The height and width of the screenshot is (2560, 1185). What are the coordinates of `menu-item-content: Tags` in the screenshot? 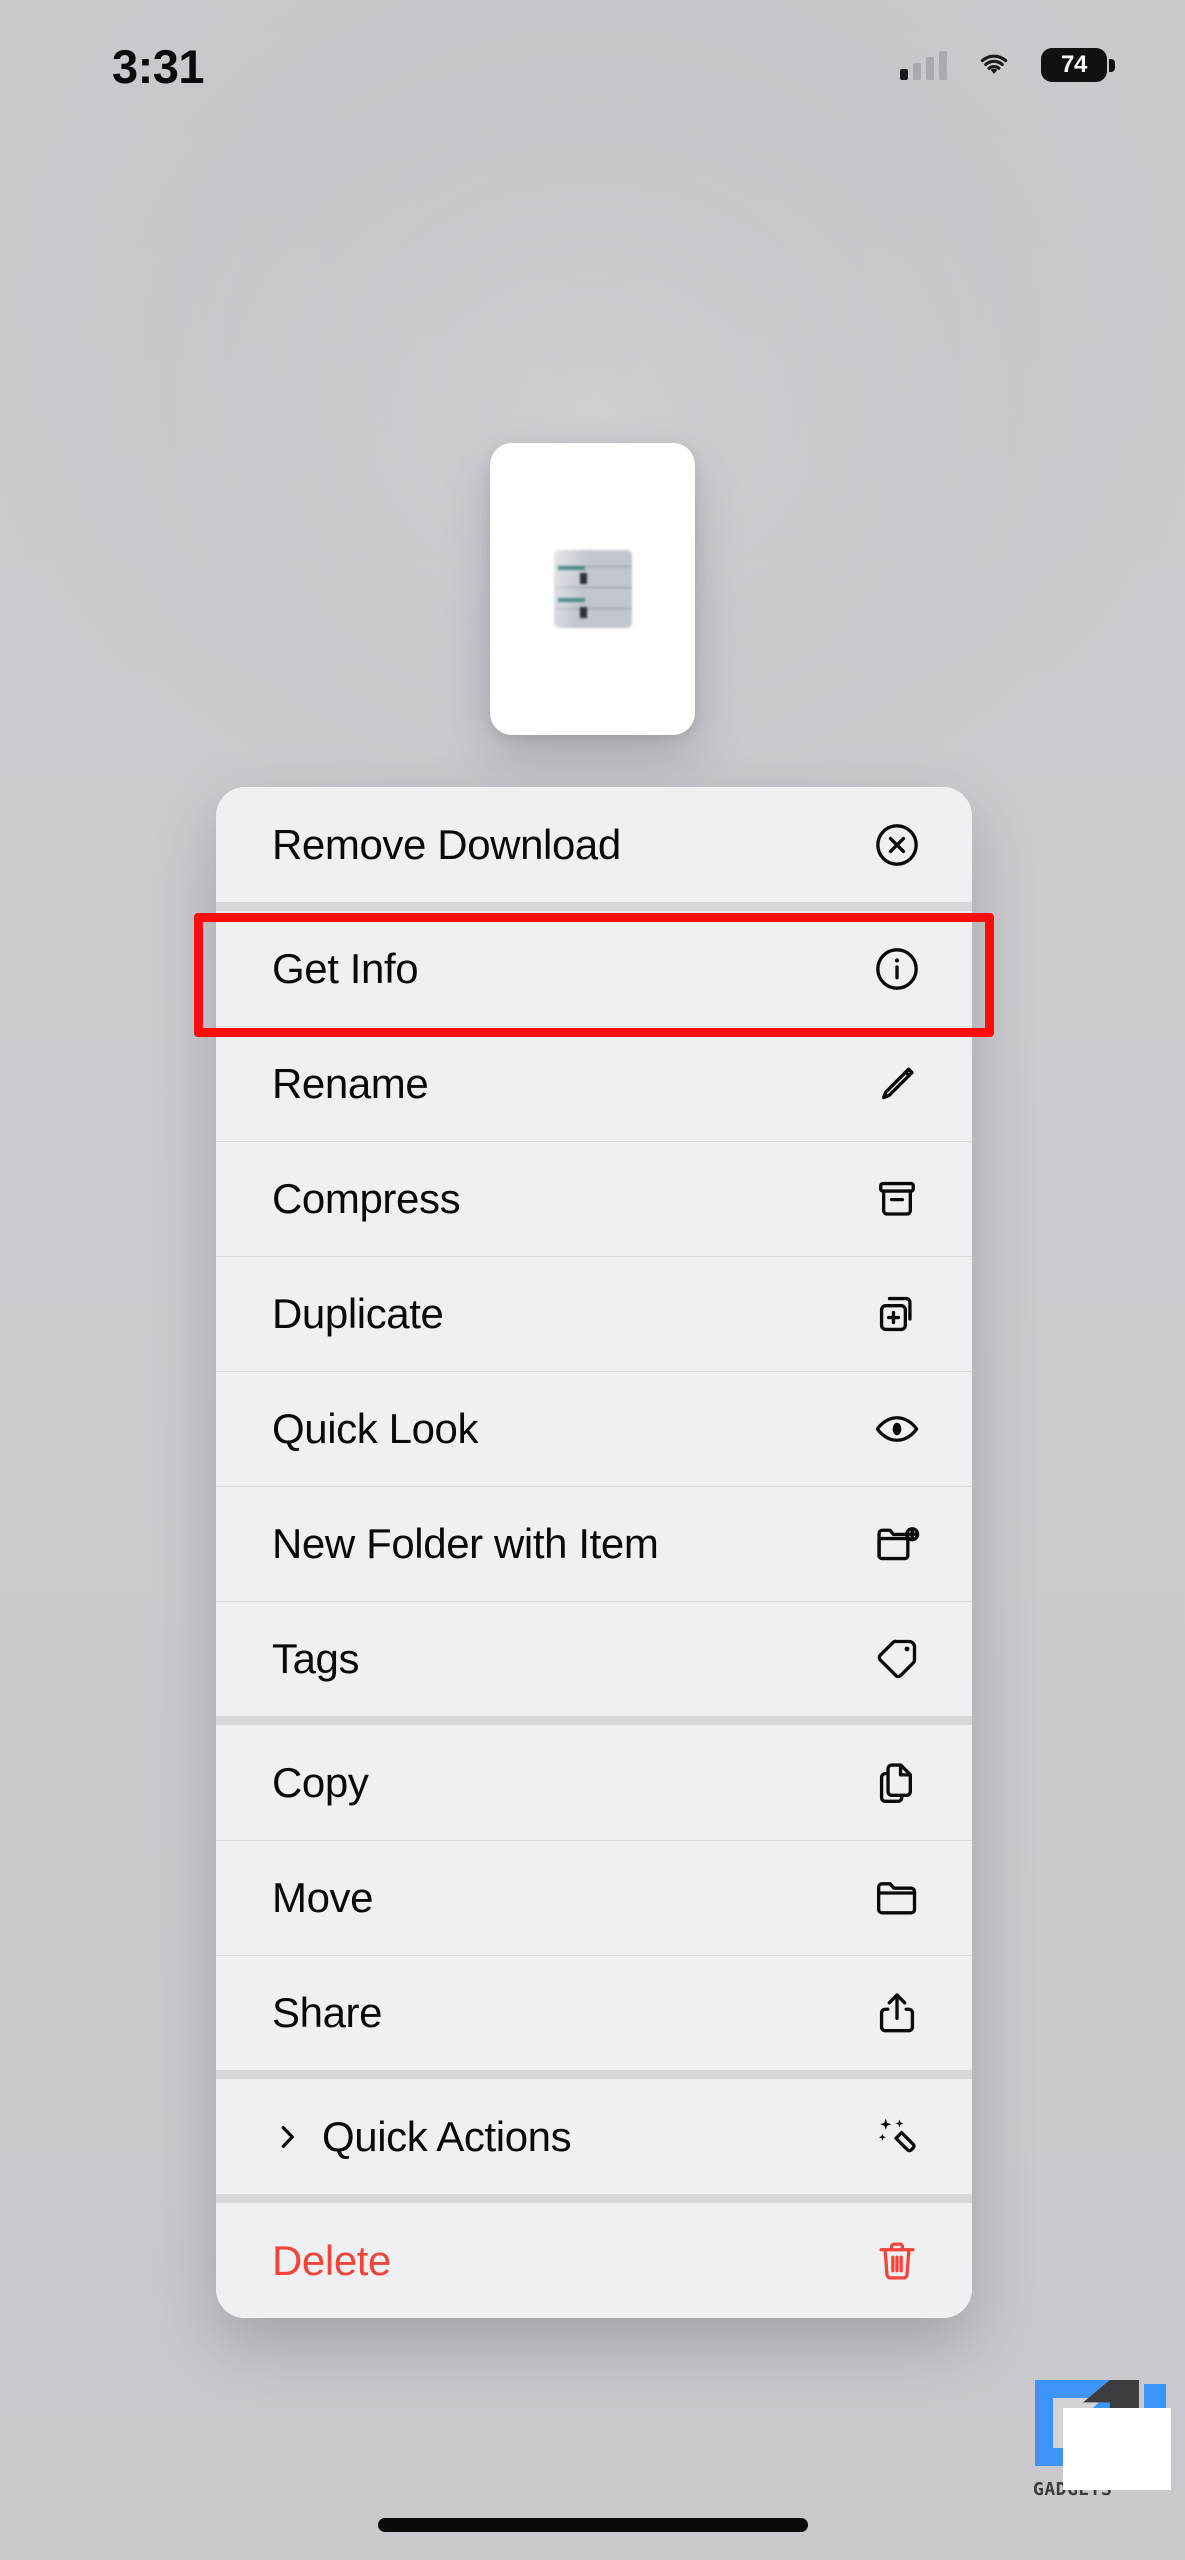 It's located at (316, 1658).